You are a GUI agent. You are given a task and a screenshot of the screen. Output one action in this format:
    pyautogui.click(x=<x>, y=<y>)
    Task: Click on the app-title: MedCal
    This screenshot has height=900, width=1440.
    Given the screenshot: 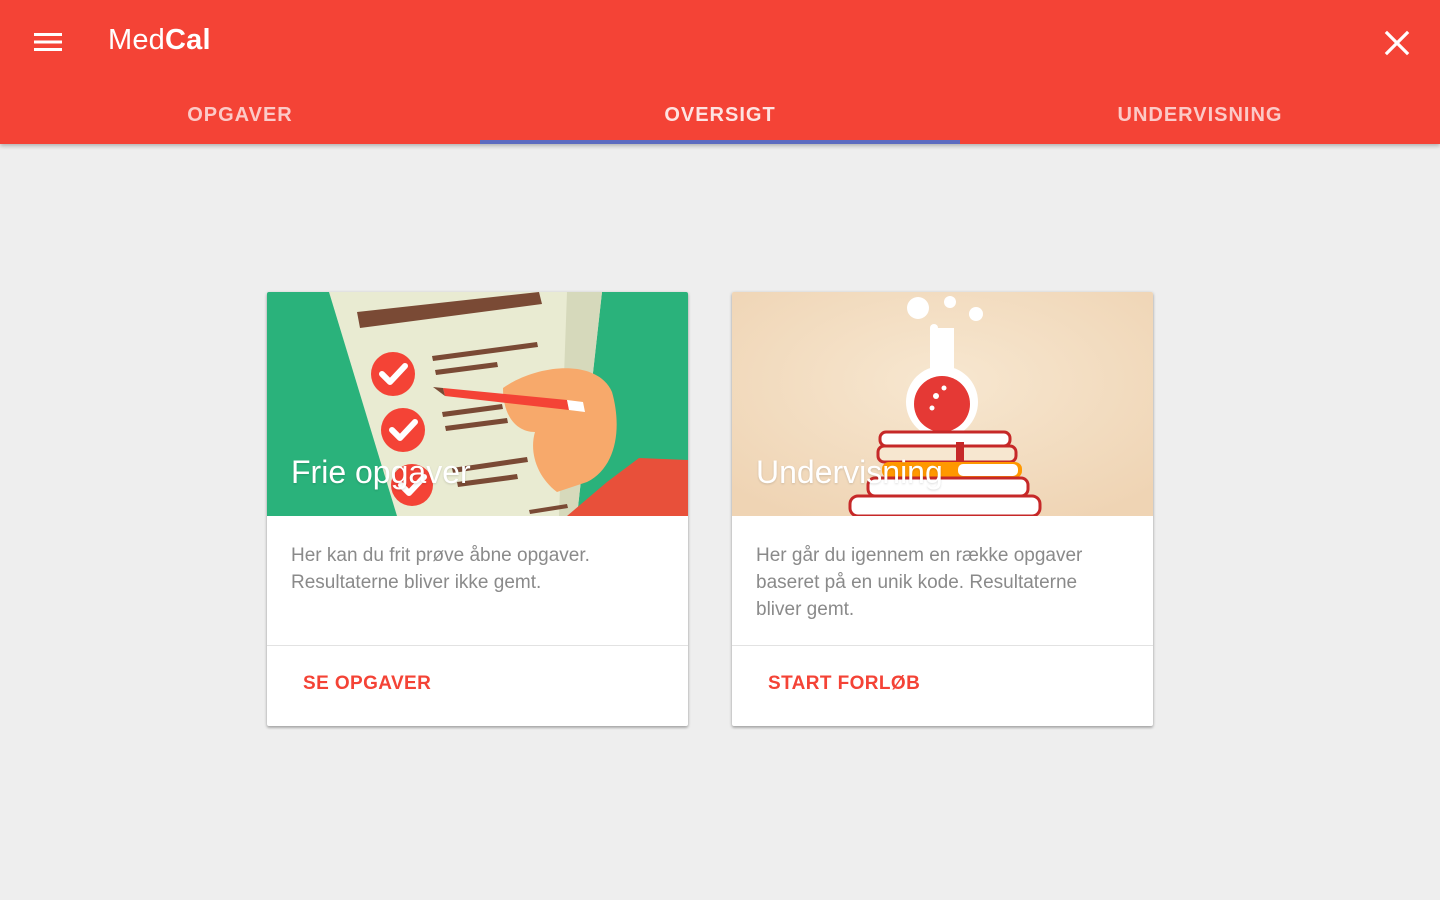 What is the action you would take?
    pyautogui.click(x=159, y=40)
    